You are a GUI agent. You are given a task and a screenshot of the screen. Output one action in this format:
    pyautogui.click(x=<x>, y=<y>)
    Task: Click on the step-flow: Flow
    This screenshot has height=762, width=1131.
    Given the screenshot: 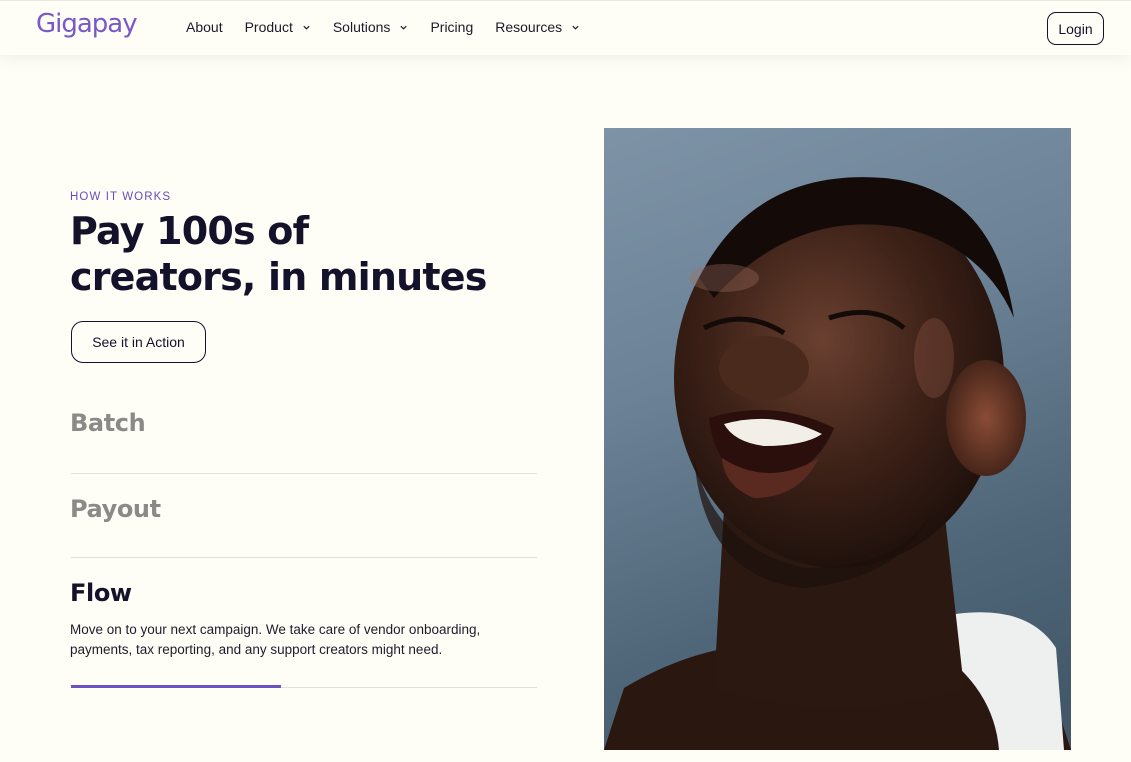 What is the action you would take?
    pyautogui.click(x=101, y=593)
    